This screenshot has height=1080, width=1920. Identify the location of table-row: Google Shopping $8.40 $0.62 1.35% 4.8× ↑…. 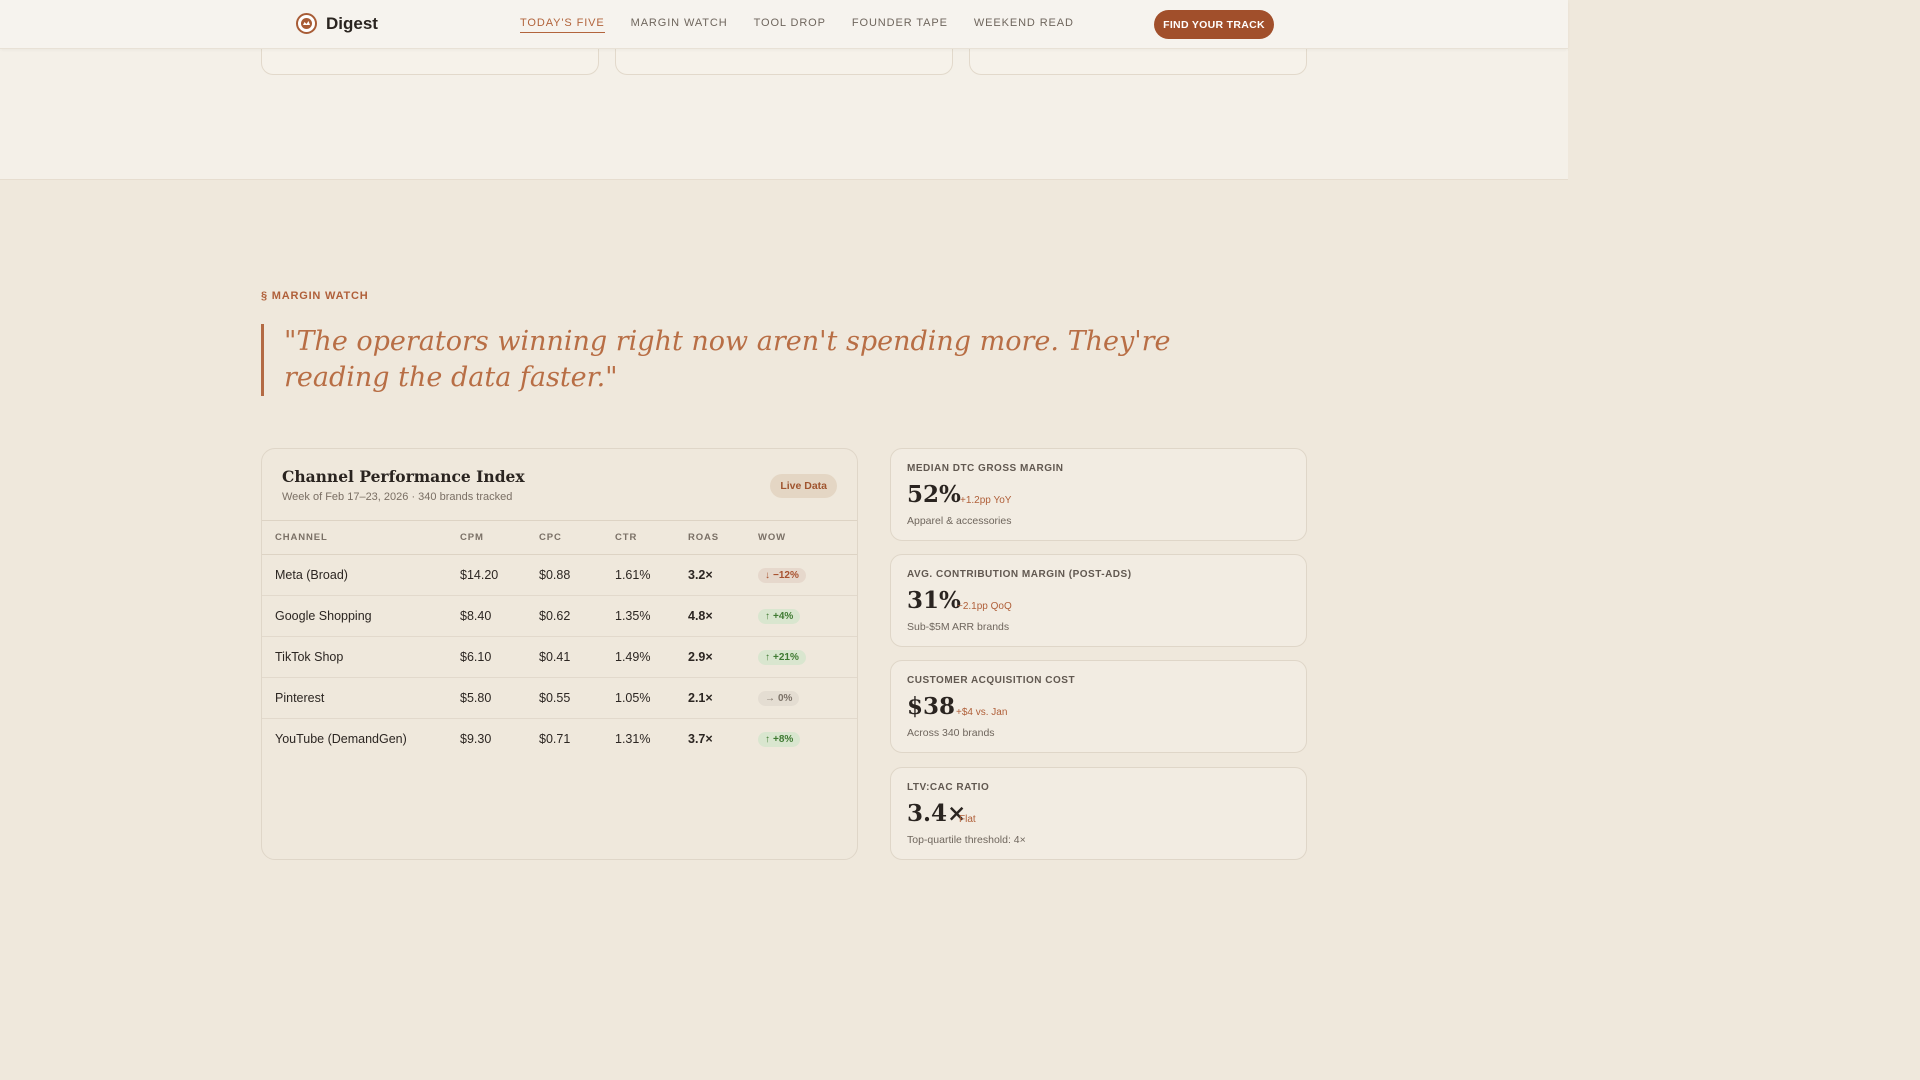
(559, 616).